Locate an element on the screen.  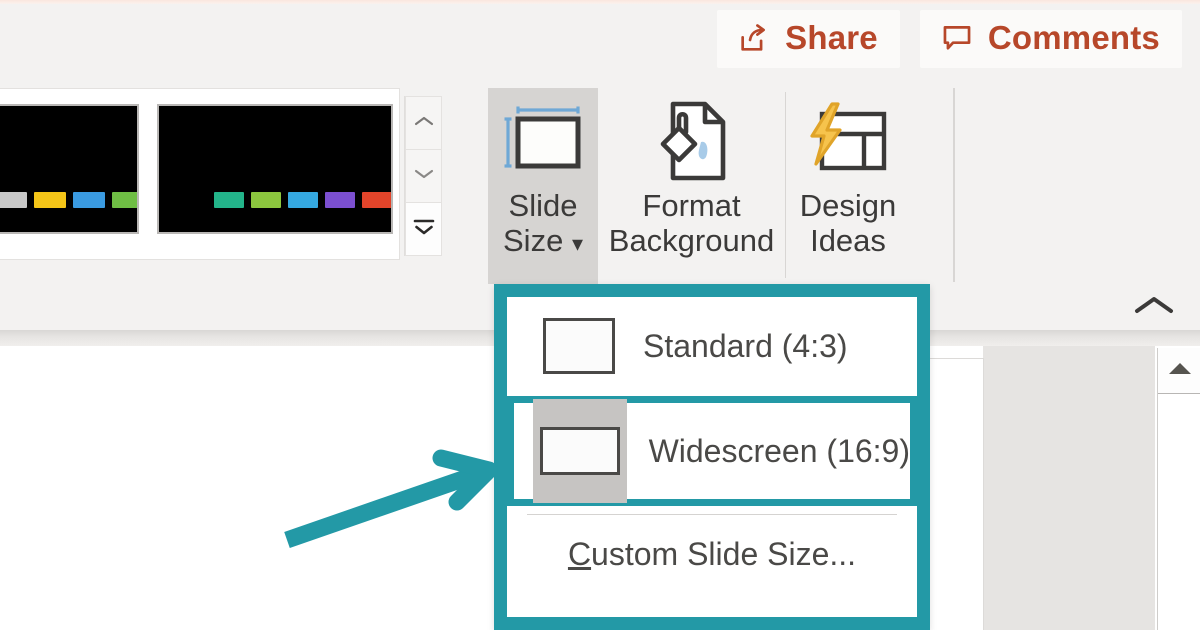
chevron-down-icon is located at coordinates (424, 176).